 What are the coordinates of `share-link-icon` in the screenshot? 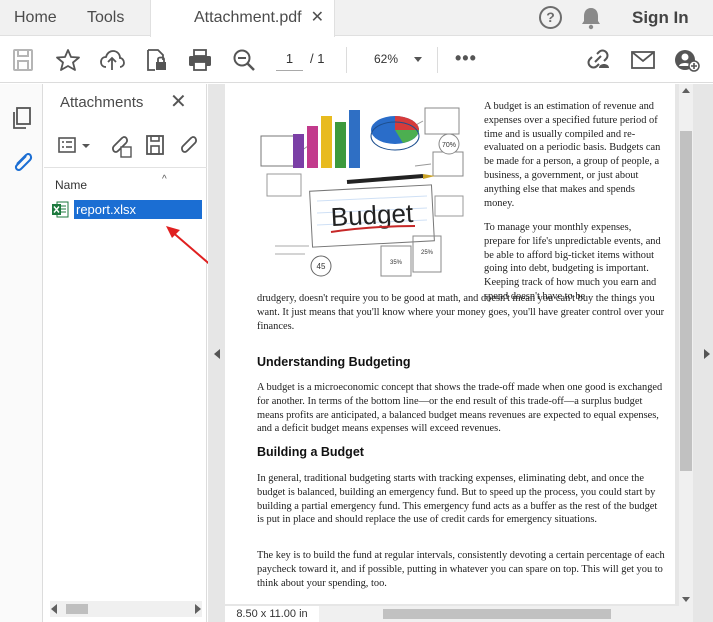 It's located at (598, 60).